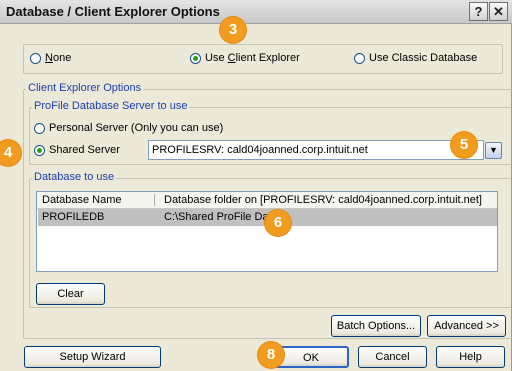  I want to click on chevron-down-icon: ▼, so click(493, 150).